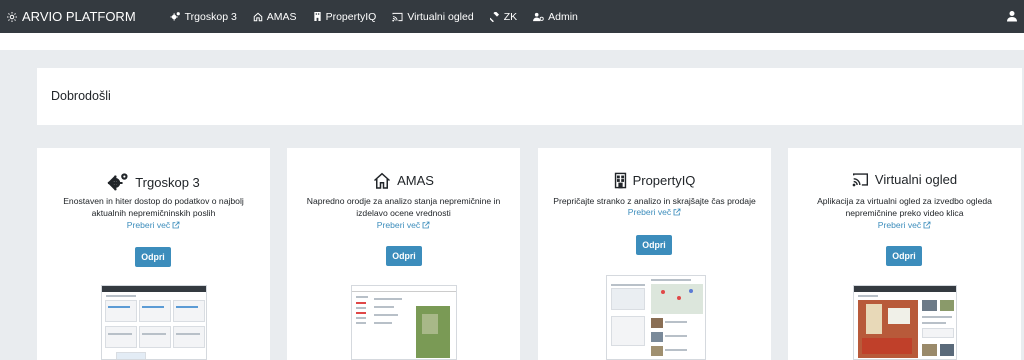 The width and height of the screenshot is (1024, 360). Describe the element at coordinates (433, 17) in the screenshot. I see `nav-item-virtualni-ogled: Virtualni ogled` at that location.